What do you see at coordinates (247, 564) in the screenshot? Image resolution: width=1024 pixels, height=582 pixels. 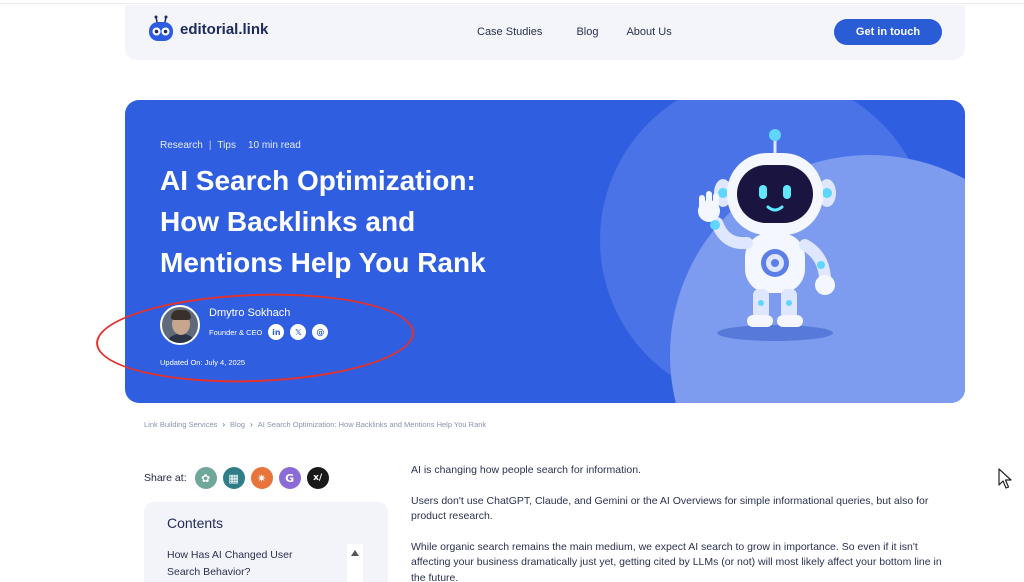 I see `contents-item: How Has AI Changed User Search Behavior?` at bounding box center [247, 564].